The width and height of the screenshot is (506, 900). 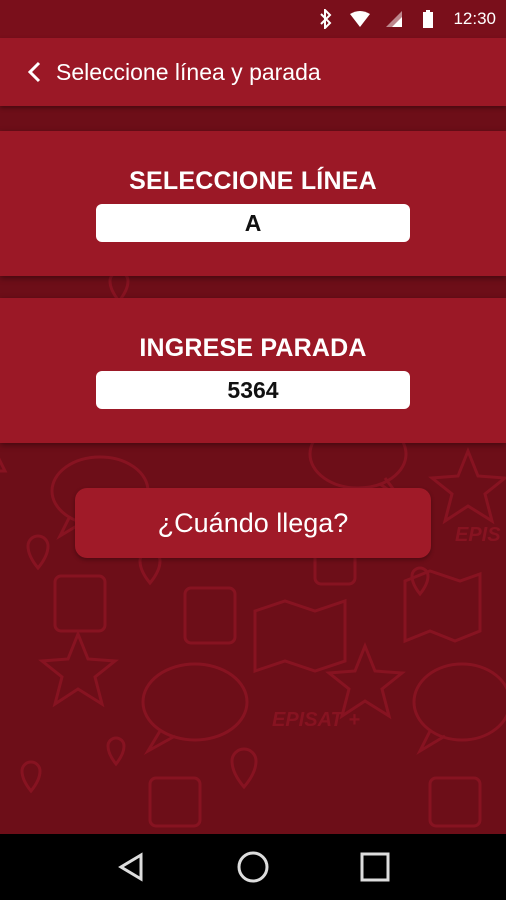 I want to click on svg-text: EPIS, so click(x=478, y=535).